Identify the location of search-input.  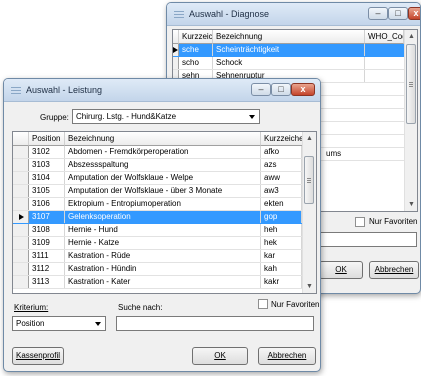
(215, 323).